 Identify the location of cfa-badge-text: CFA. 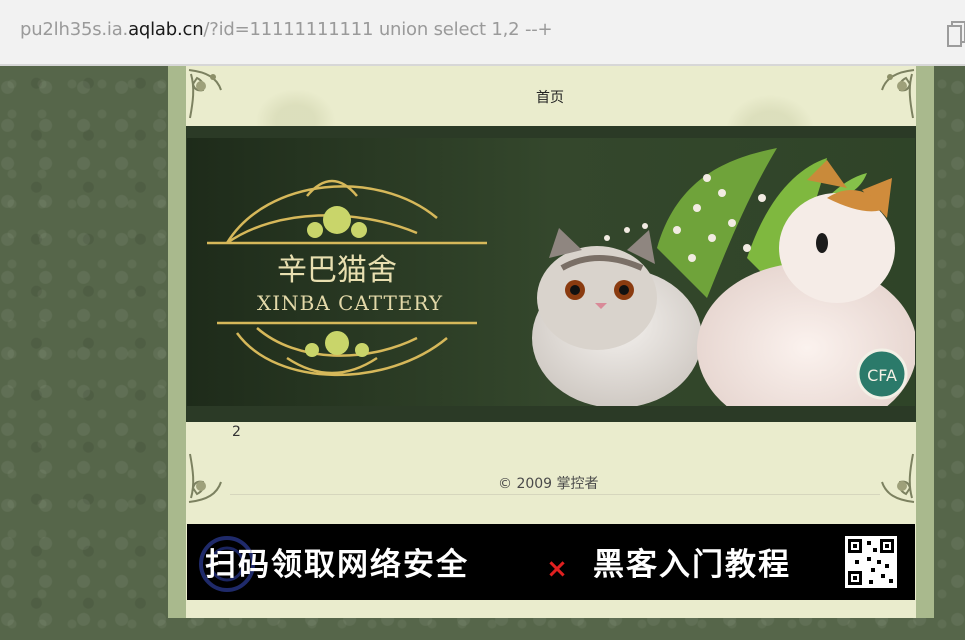
(882, 375).